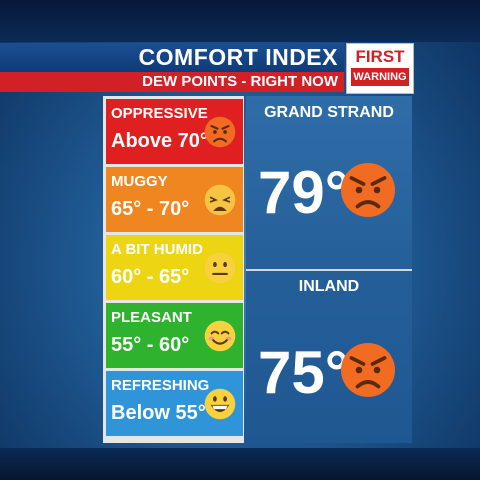 The height and width of the screenshot is (480, 480). I want to click on legend-name: A BIT HUMID, so click(157, 249).